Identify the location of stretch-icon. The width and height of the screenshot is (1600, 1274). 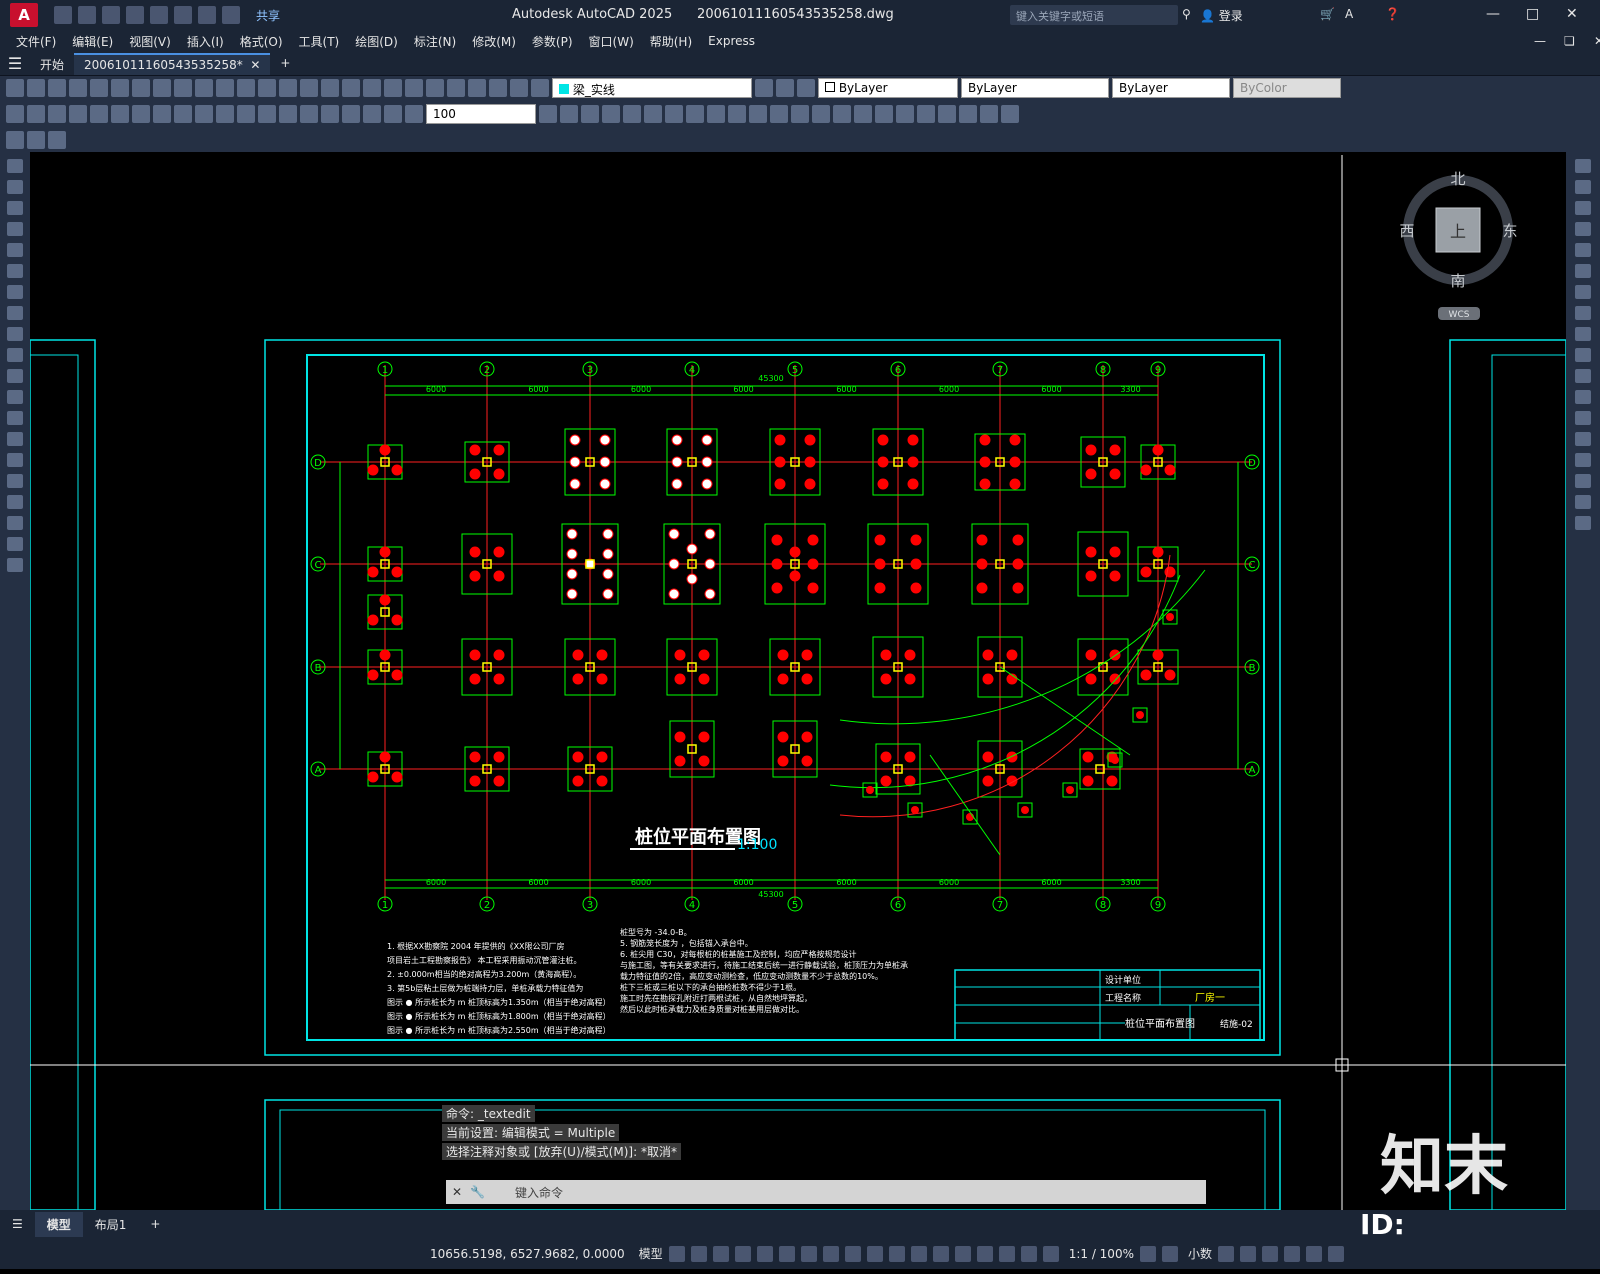
(1583, 334).